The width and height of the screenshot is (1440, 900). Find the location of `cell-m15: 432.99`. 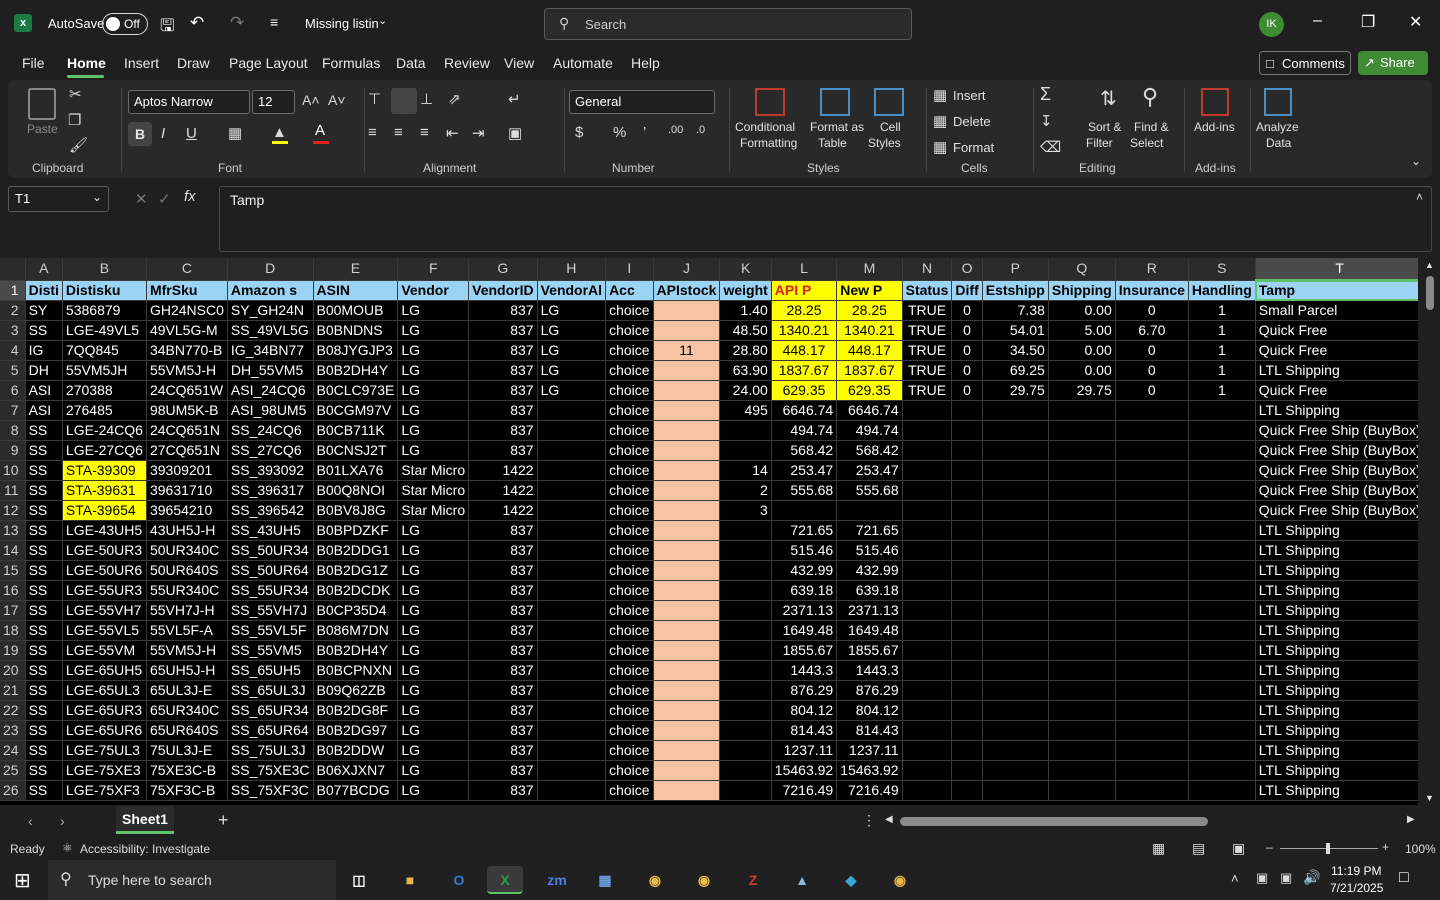

cell-m15: 432.99 is located at coordinates (869, 570).